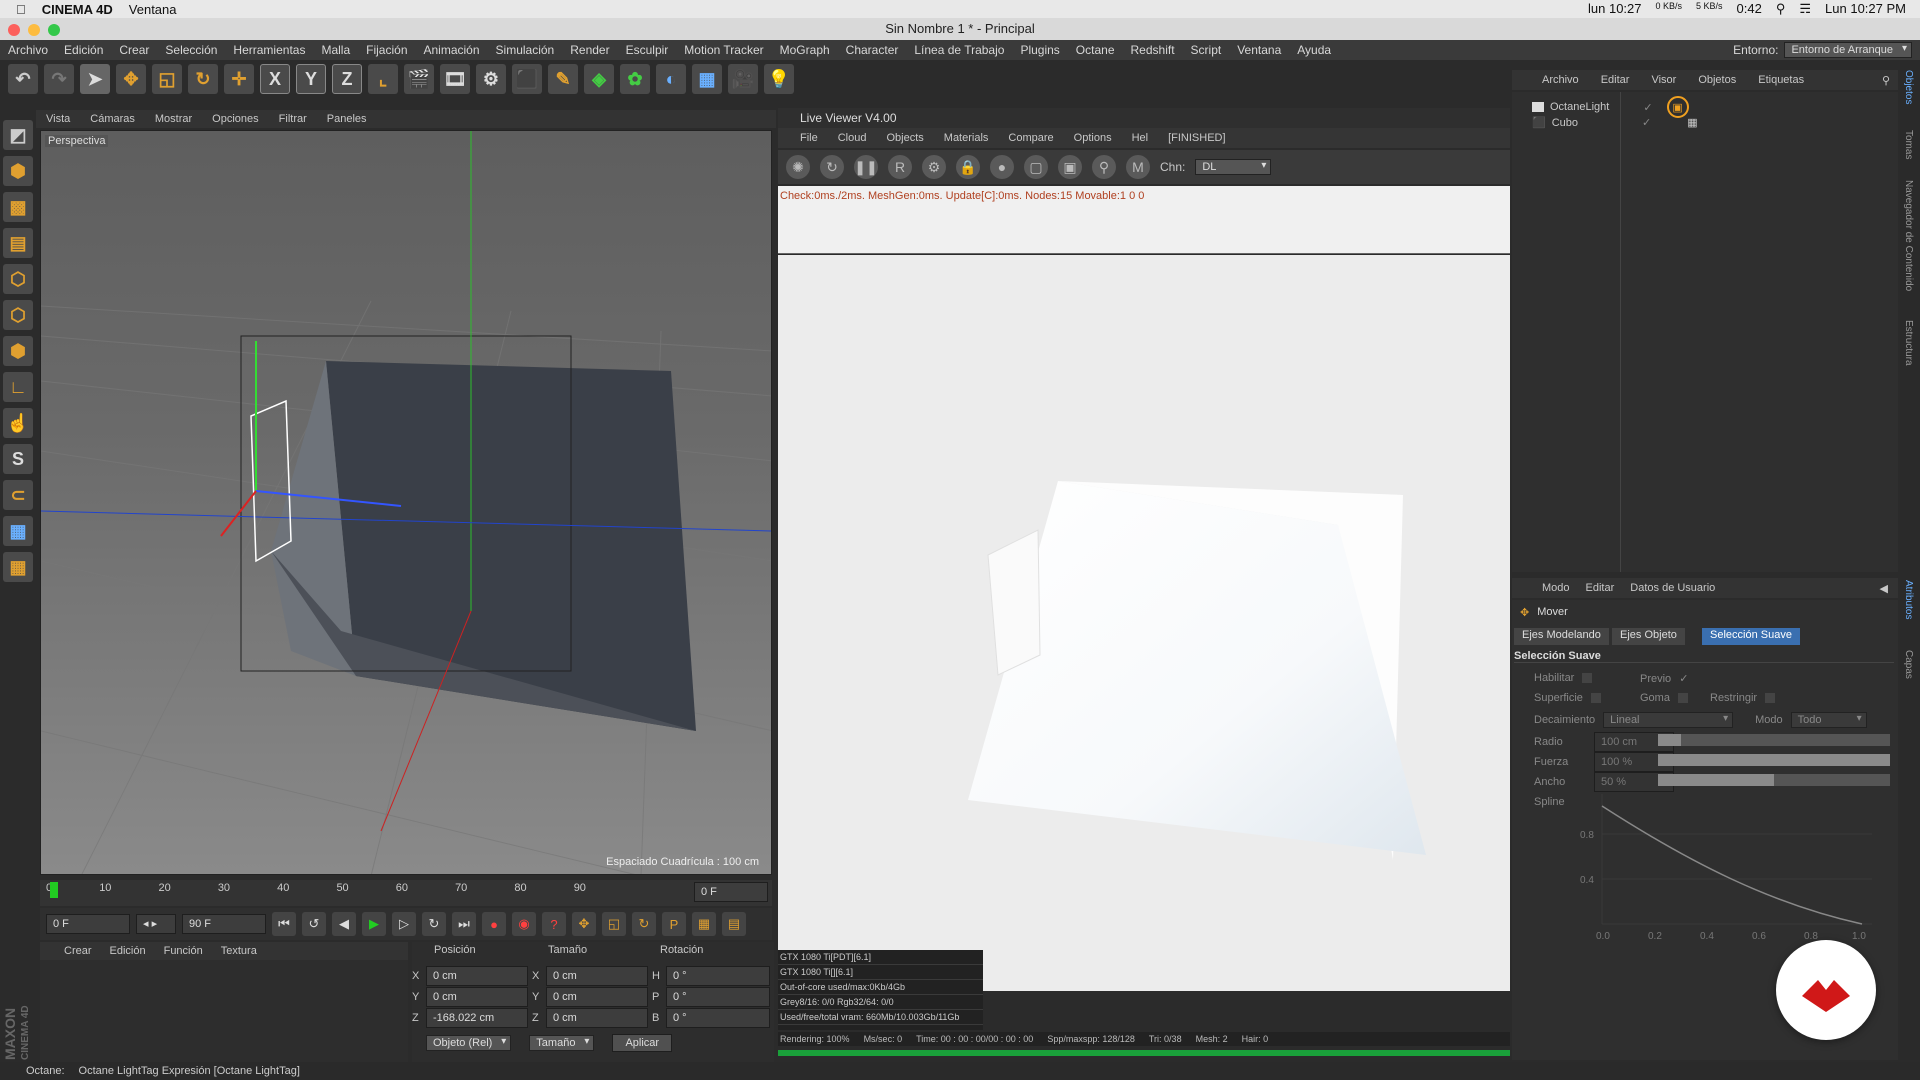 This screenshot has height=1080, width=1920. I want to click on menu-render: Render, so click(589, 50).